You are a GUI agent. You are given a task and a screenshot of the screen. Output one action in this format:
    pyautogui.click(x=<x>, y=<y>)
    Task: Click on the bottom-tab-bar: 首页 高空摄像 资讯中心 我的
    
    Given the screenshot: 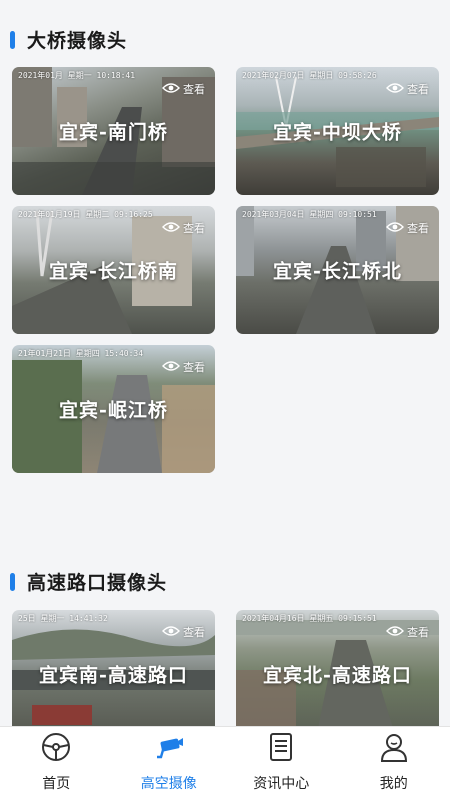 What is the action you would take?
    pyautogui.click(x=225, y=763)
    